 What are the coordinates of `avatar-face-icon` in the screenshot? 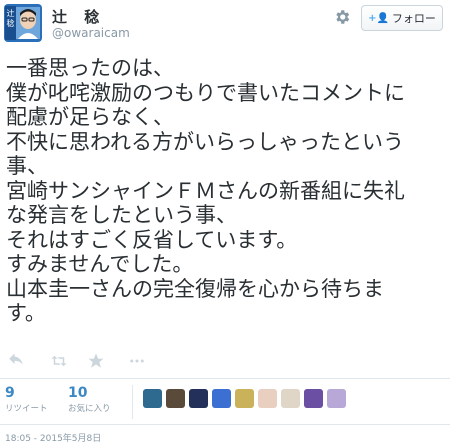 It's located at (28, 23).